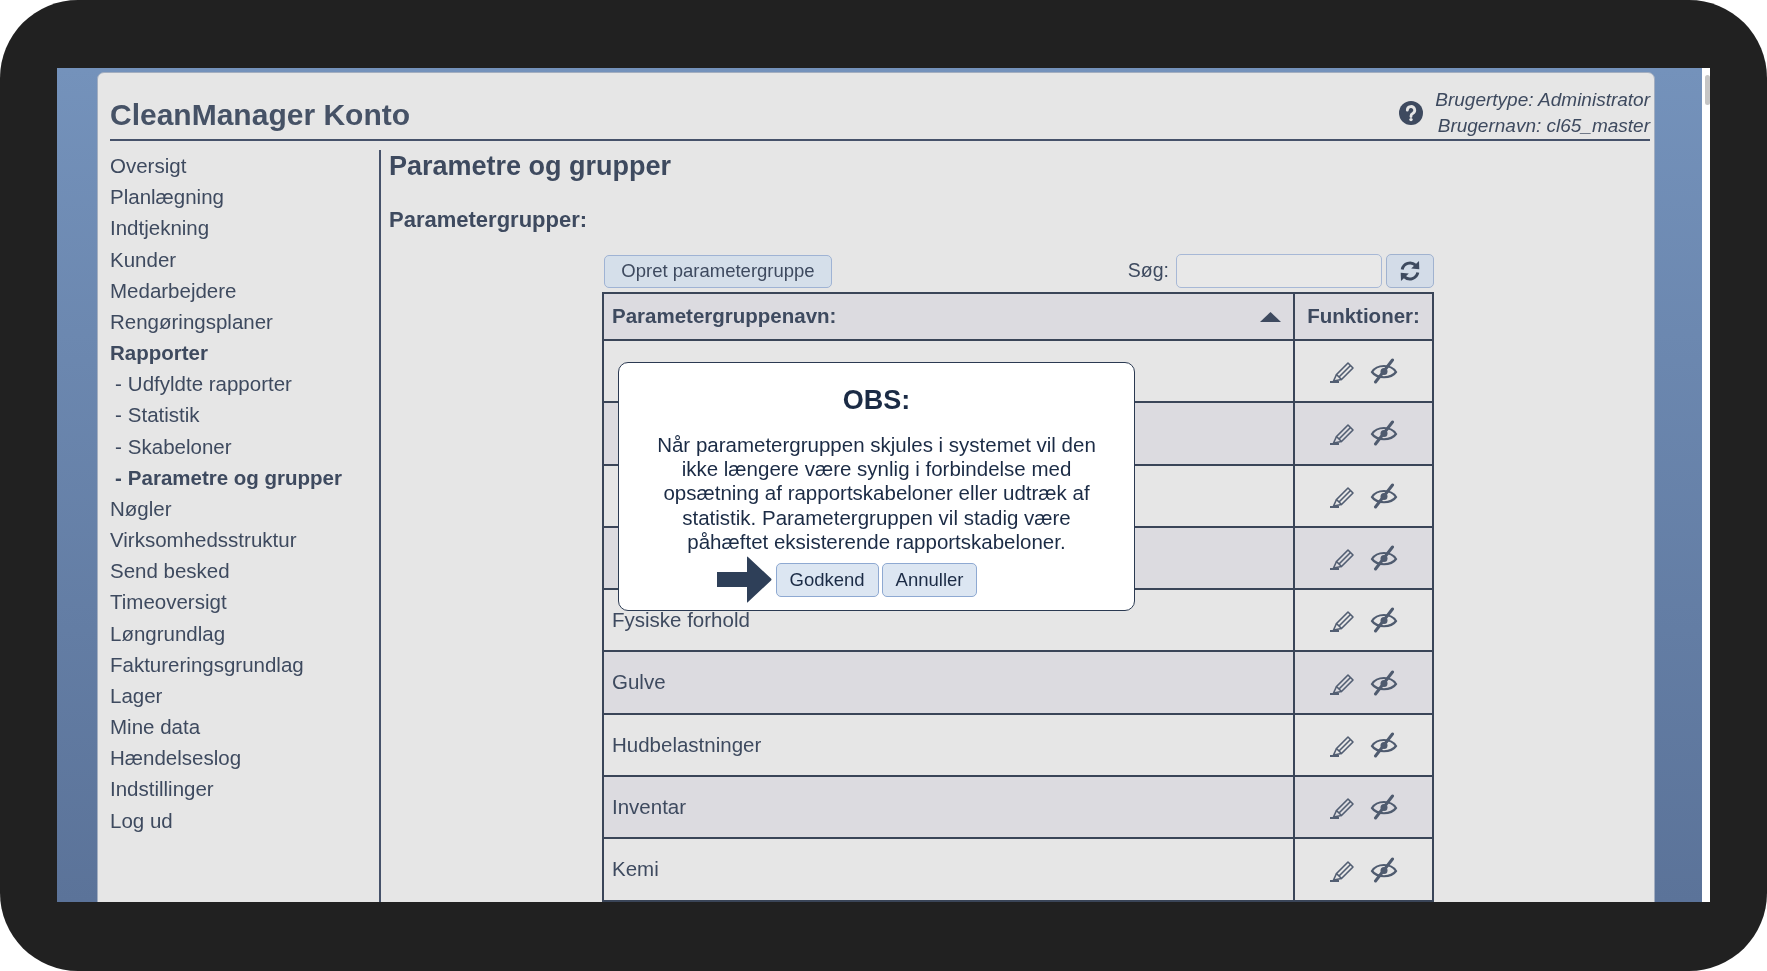  What do you see at coordinates (687, 744) in the screenshot?
I see `table-cell-text: Hudbelastninger` at bounding box center [687, 744].